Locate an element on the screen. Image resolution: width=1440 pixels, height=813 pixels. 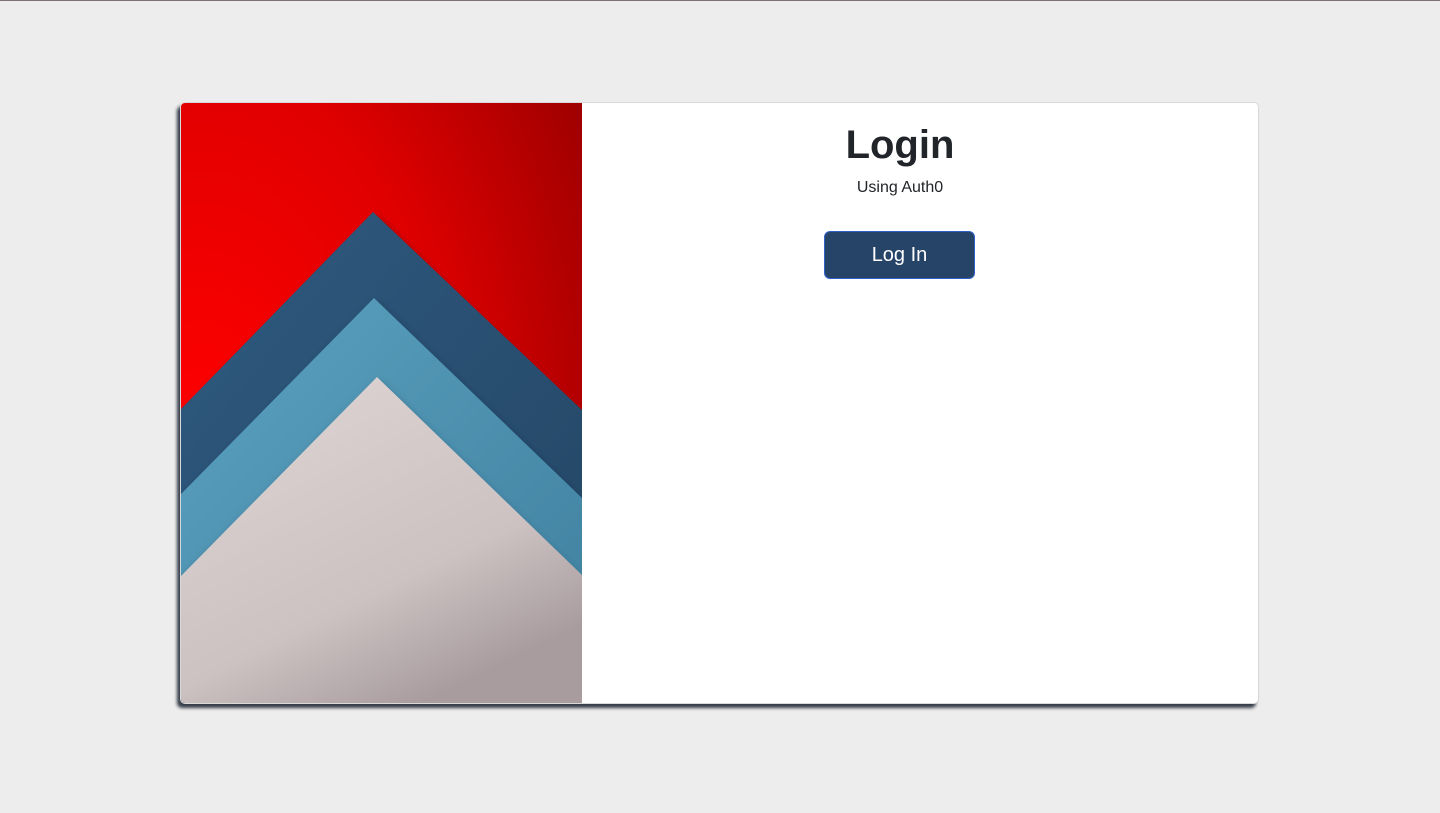
login-button: Log In is located at coordinates (899, 255).